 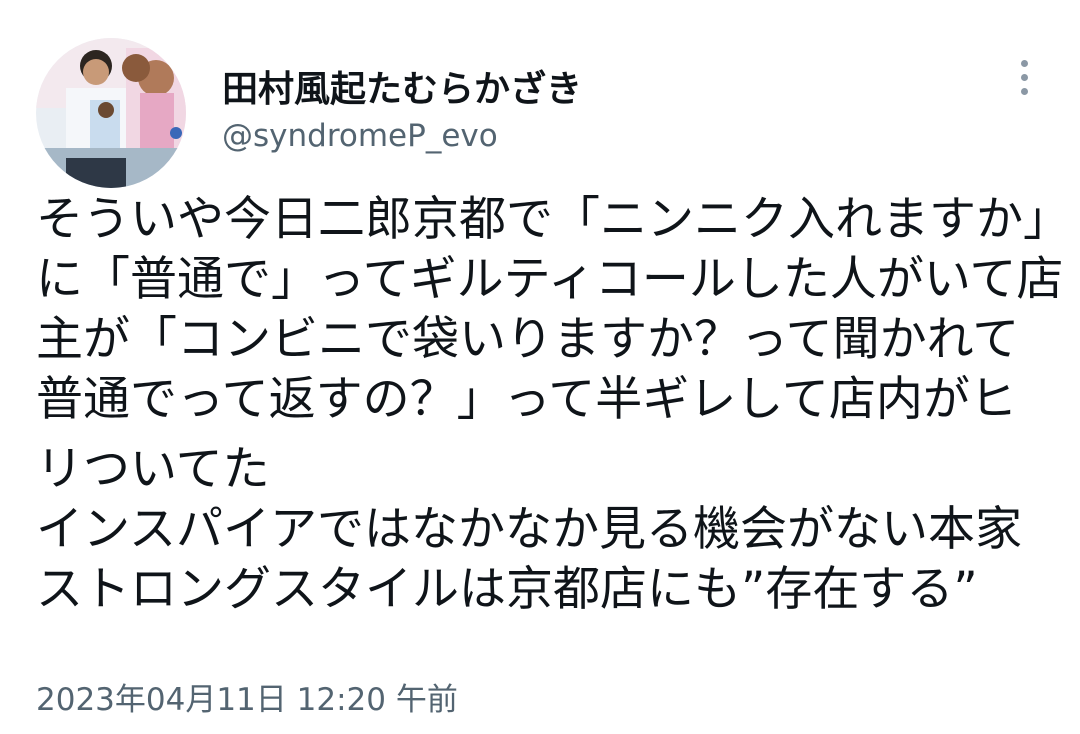 What do you see at coordinates (153, 469) in the screenshot?
I see `tweet-text-line: リついてた` at bounding box center [153, 469].